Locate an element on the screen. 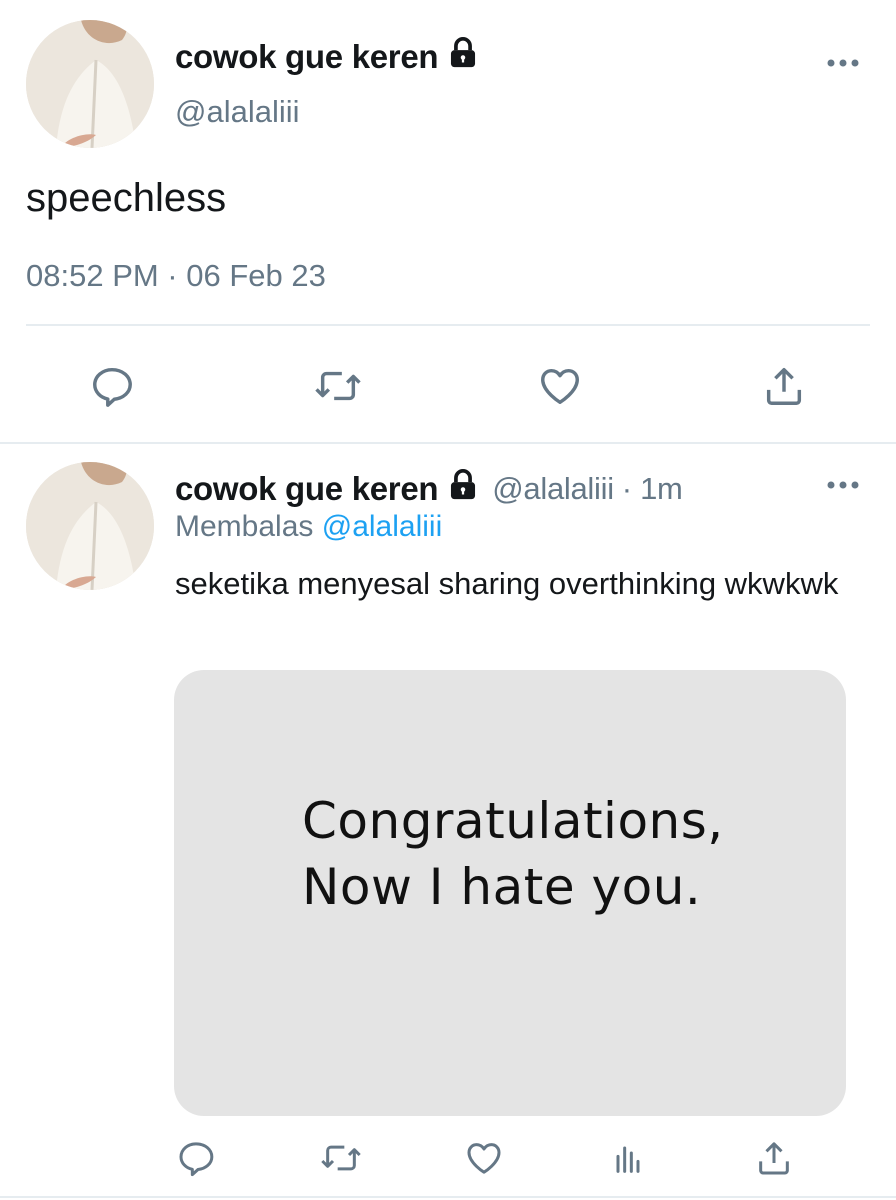 The image size is (896, 1200). replying-prefix: Membalas is located at coordinates (244, 526).